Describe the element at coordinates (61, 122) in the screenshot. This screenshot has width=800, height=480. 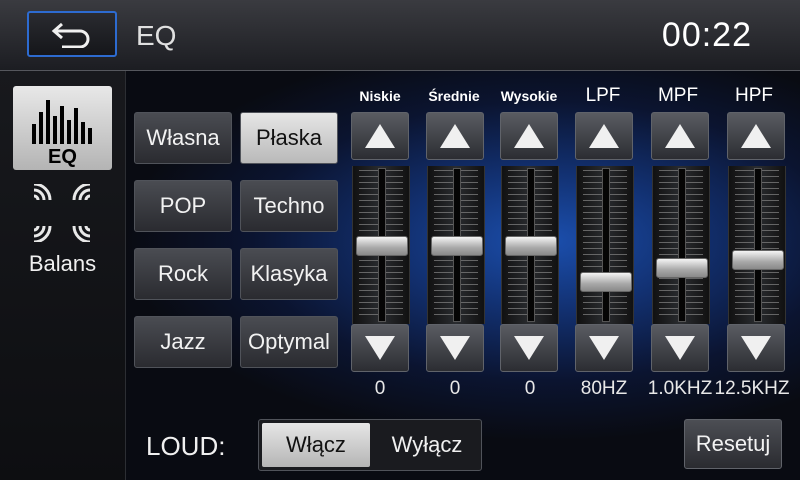
I see `equalizer-bars-icon` at that location.